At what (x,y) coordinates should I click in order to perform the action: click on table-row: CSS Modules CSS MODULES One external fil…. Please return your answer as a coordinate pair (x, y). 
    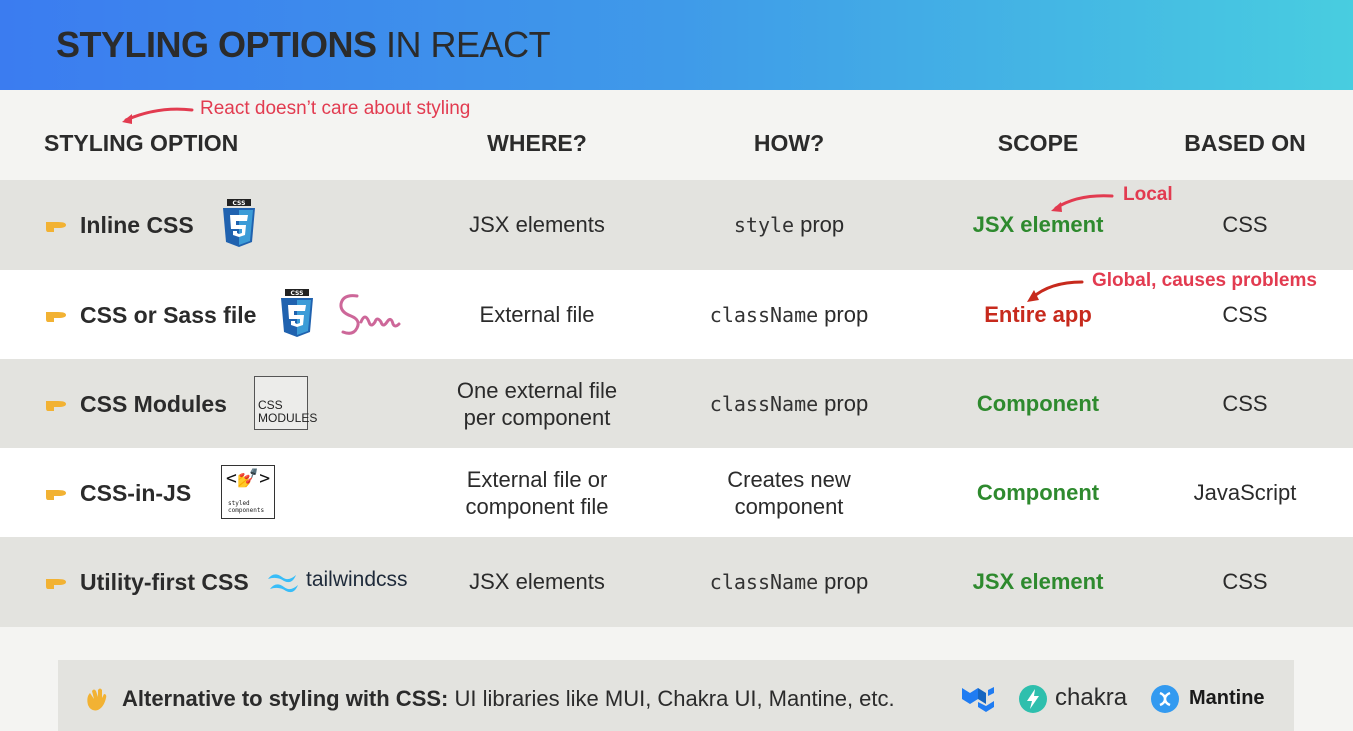
    Looking at the image, I should click on (676, 404).